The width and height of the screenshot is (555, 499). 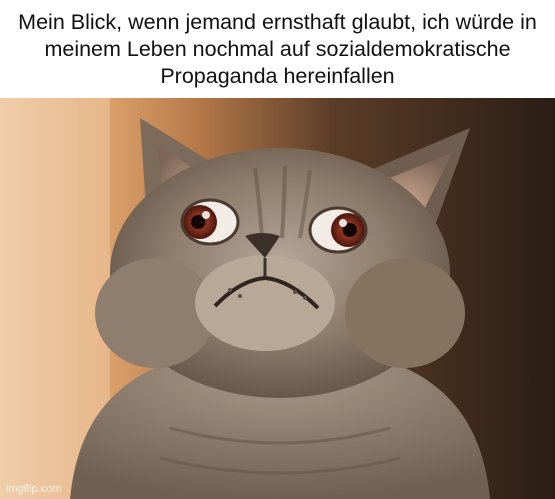 I want to click on cat-left-eye, so click(x=210, y=222).